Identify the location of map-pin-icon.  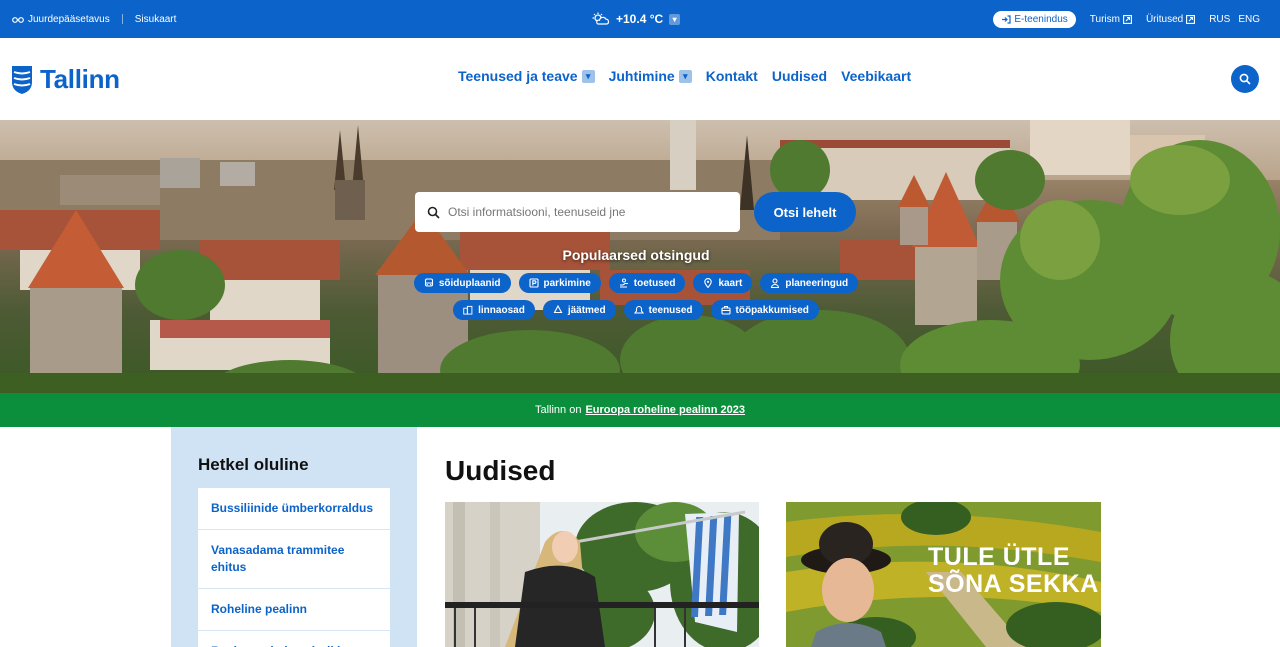
(708, 283).